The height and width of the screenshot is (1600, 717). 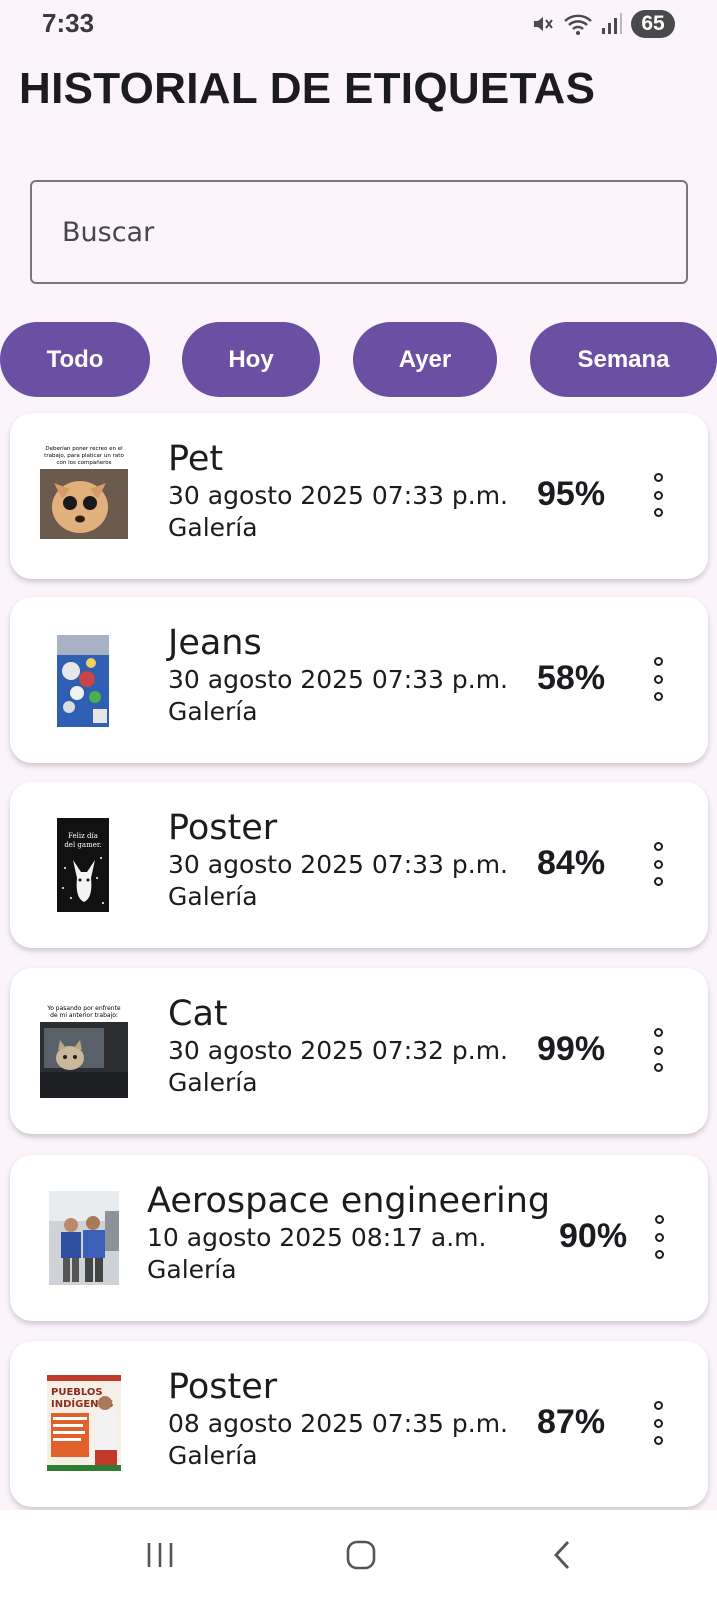 What do you see at coordinates (578, 24) in the screenshot?
I see `wifi-icon` at bounding box center [578, 24].